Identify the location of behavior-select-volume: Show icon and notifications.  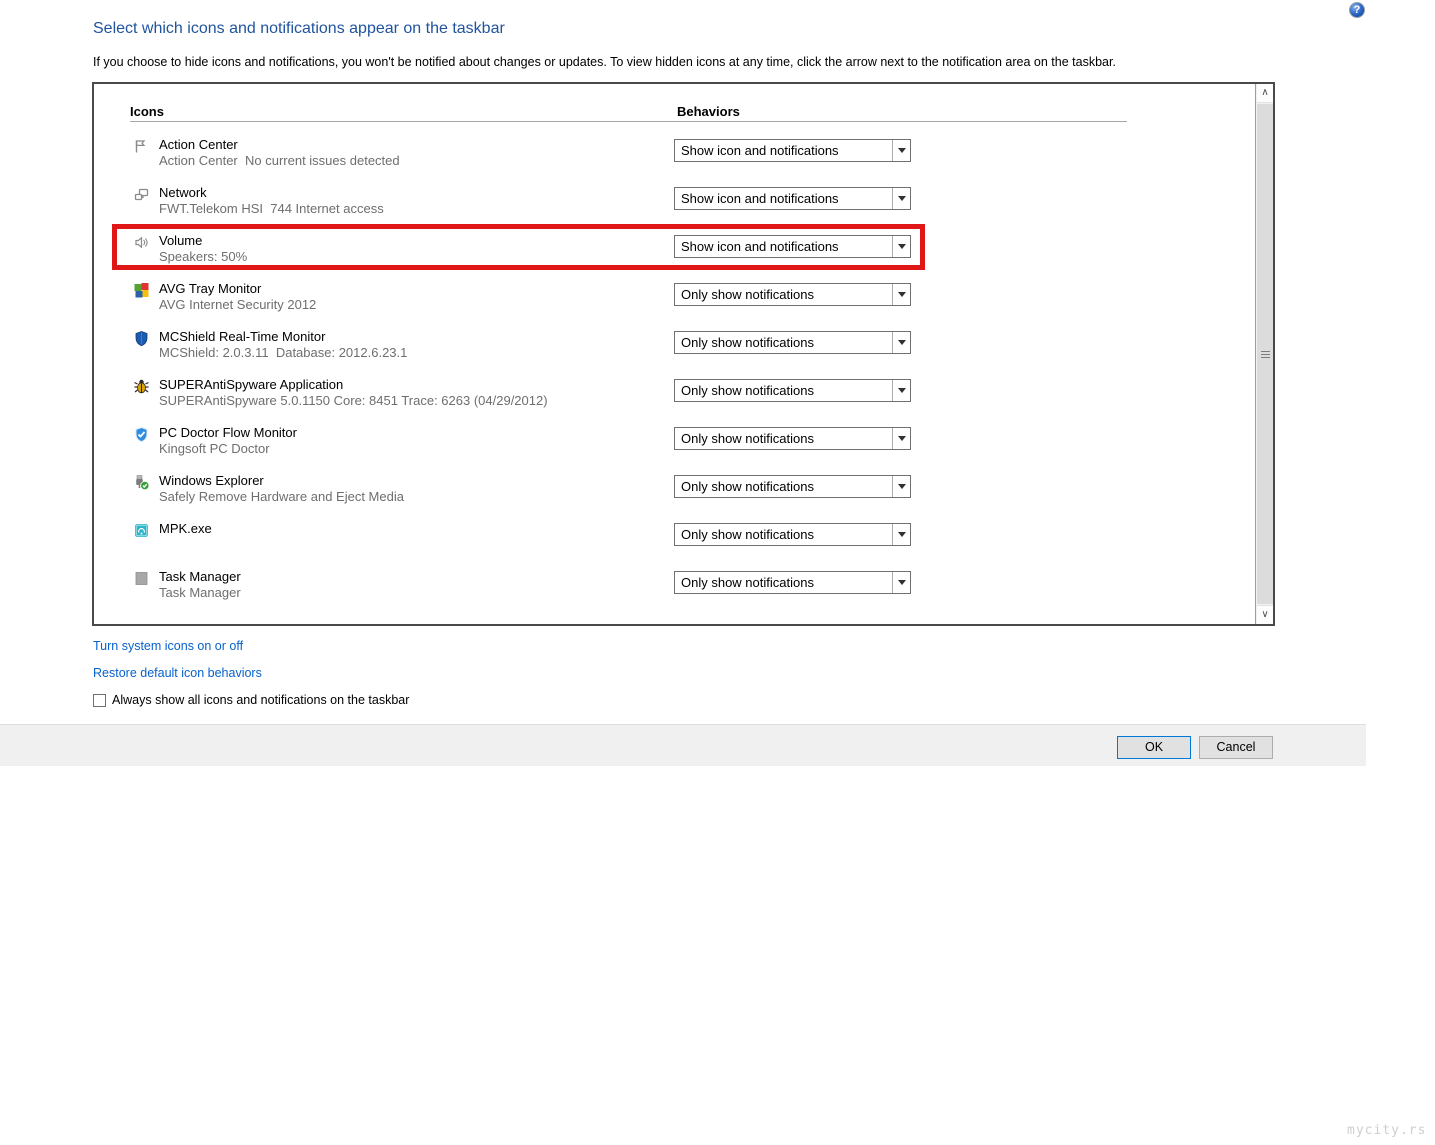
(792, 246).